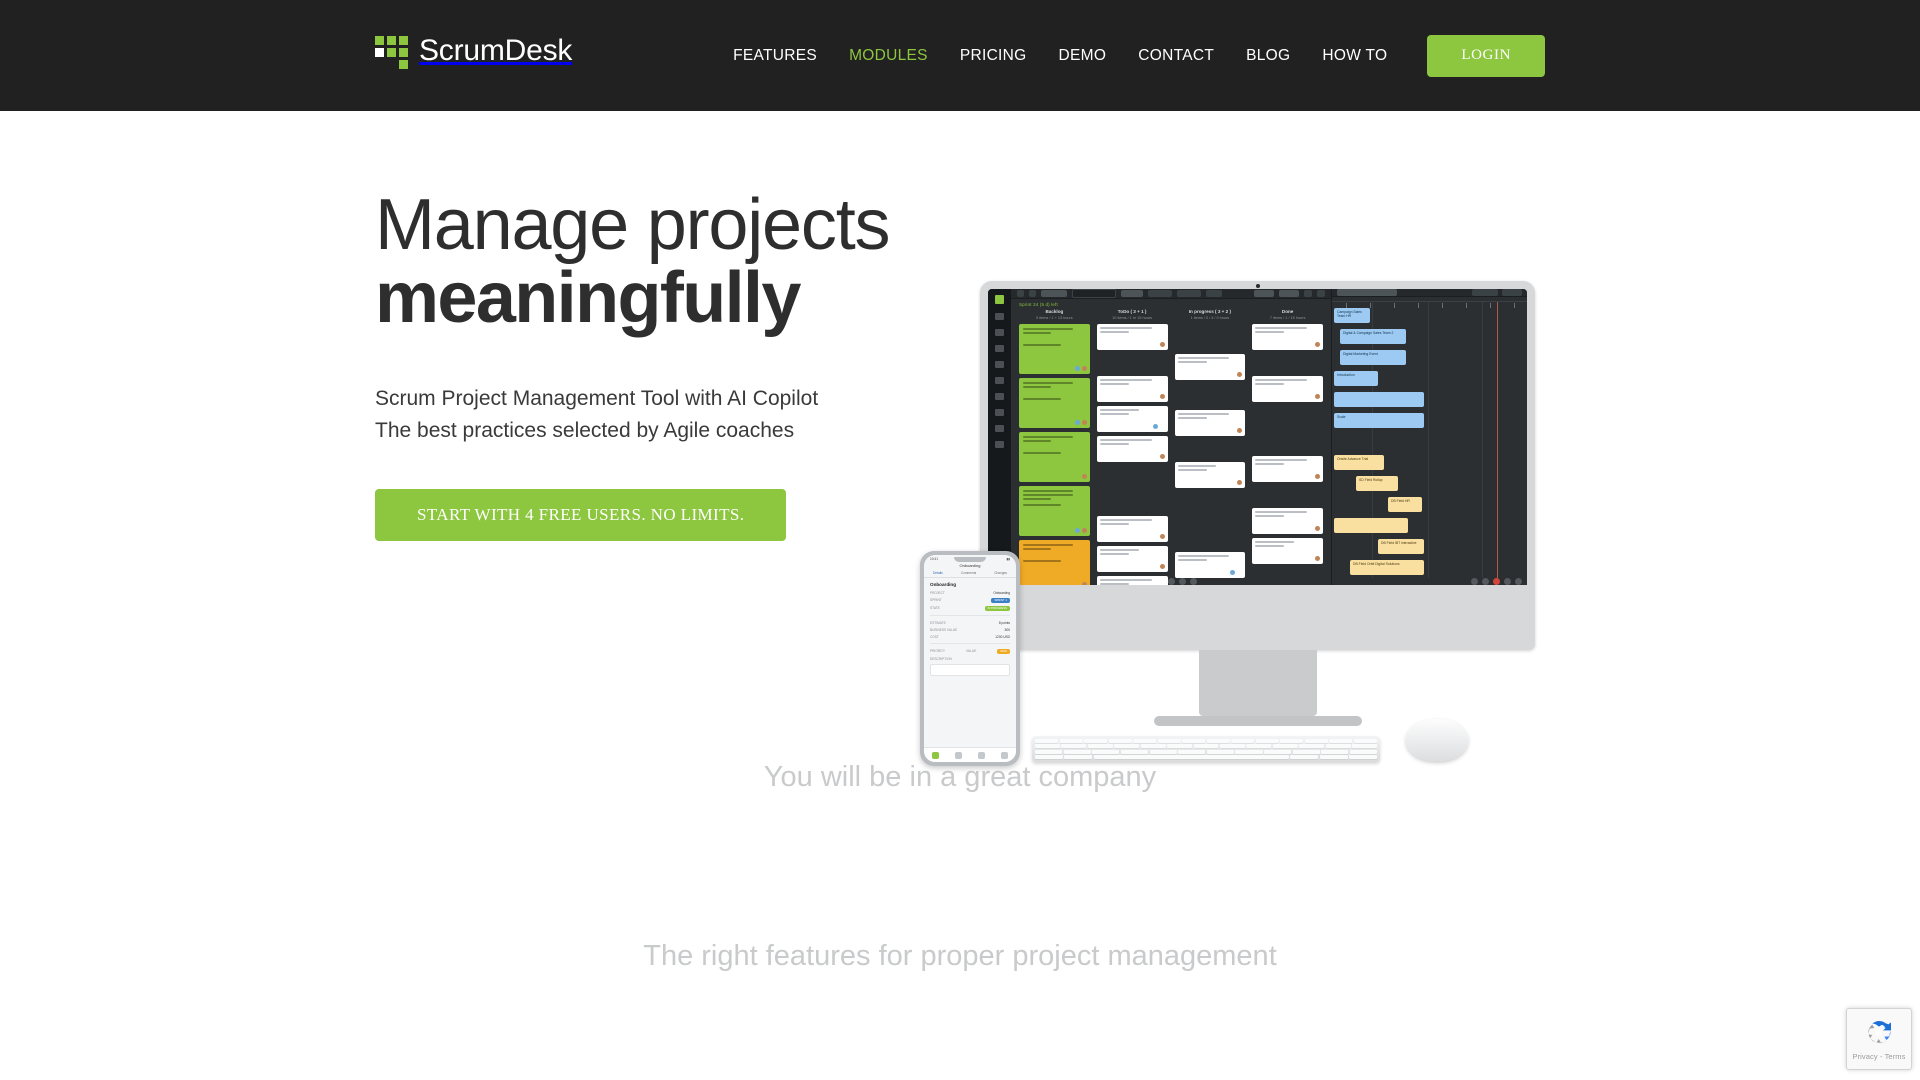  What do you see at coordinates (1373, 357) in the screenshot?
I see `gantt-bar: Digital Marketing Event` at bounding box center [1373, 357].